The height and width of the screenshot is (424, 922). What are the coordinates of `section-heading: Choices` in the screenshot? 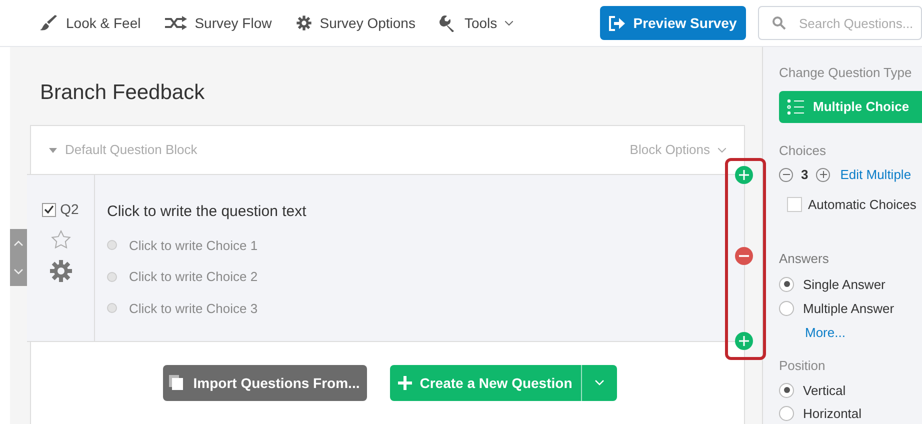 It's located at (803, 151).